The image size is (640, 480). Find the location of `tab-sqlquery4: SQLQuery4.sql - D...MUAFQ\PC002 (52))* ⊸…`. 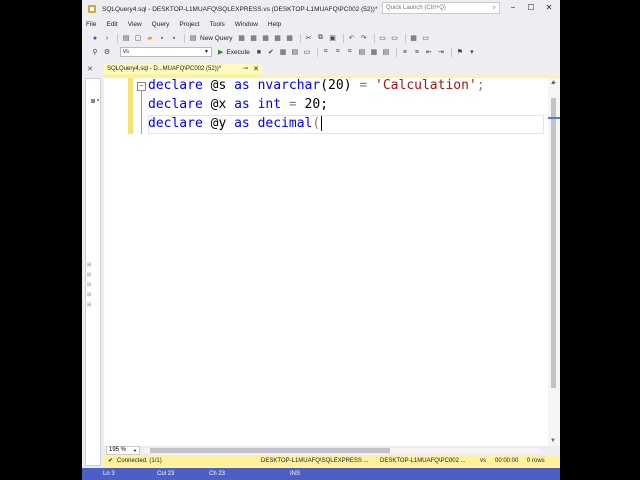

tab-sqlquery4: SQLQuery4.sql - D...MUAFQ\PC002 (52))* ⊸… is located at coordinates (183, 70).